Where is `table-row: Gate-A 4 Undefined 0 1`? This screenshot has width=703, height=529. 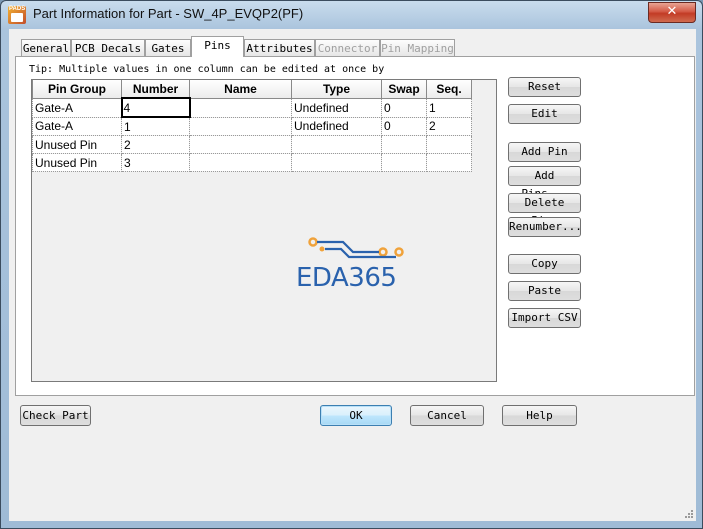
table-row: Gate-A 4 Undefined 0 1 is located at coordinates (252, 107).